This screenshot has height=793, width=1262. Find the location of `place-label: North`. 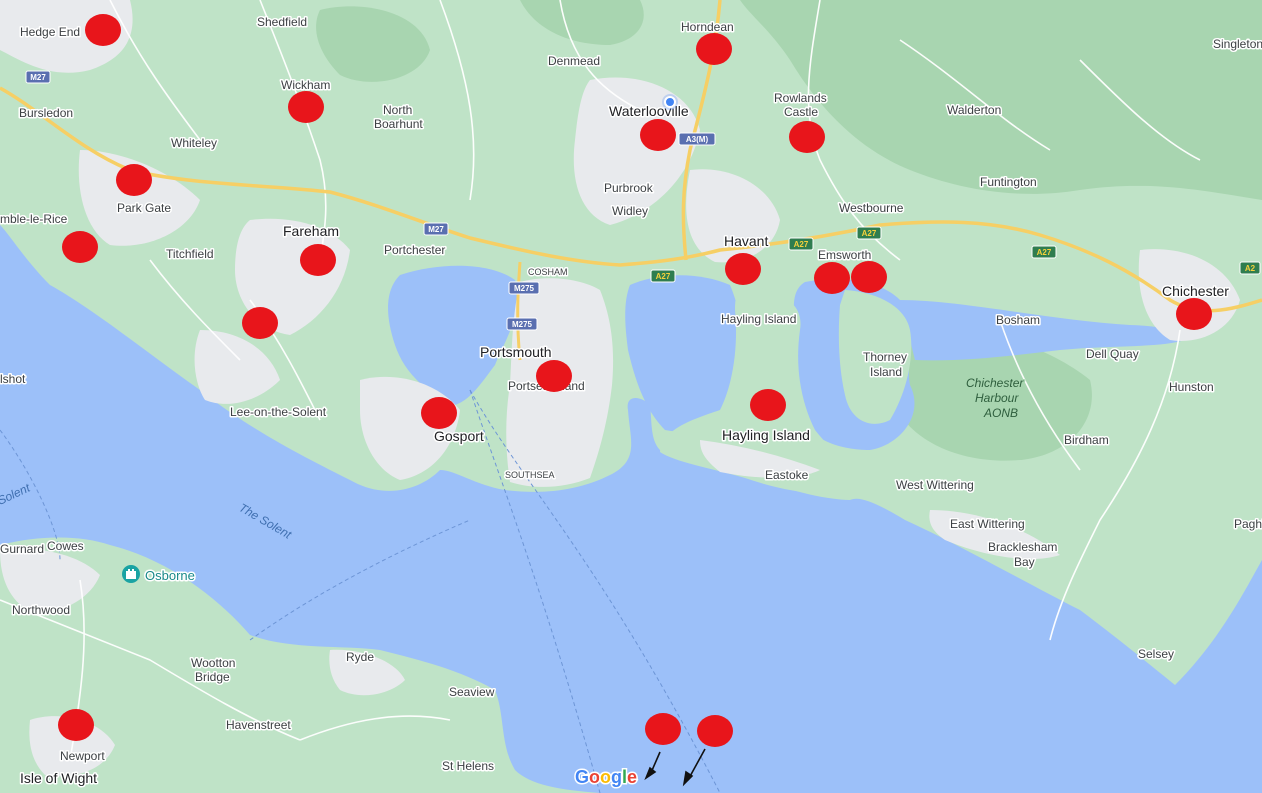

place-label: North is located at coordinates (397, 110).